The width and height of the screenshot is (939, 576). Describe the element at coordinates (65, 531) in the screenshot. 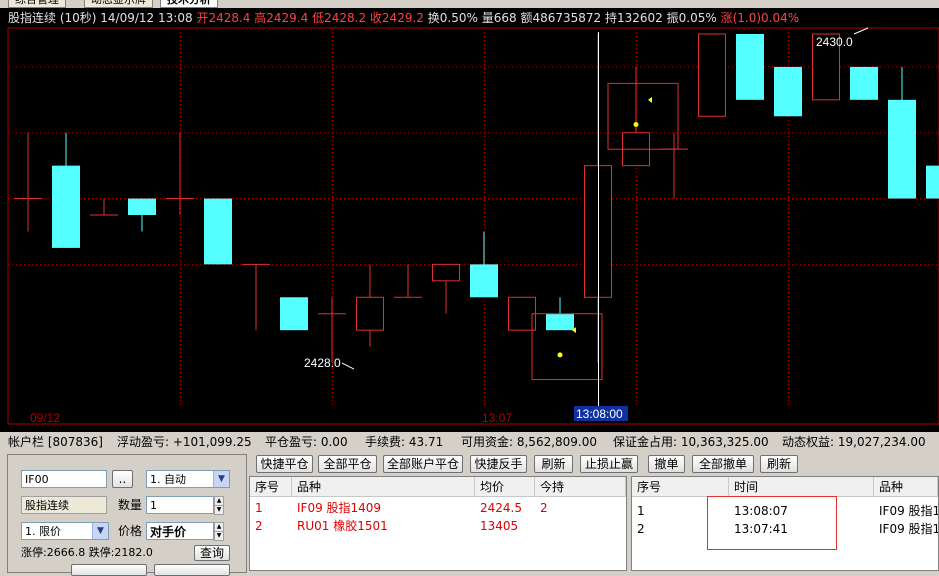

I see `price-type-select: 1. 限价 ▼` at that location.